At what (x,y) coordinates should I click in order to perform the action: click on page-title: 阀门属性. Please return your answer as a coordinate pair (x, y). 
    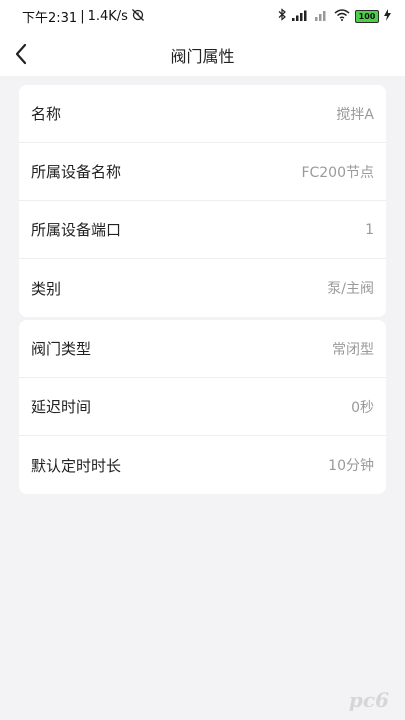
    Looking at the image, I should click on (202, 56).